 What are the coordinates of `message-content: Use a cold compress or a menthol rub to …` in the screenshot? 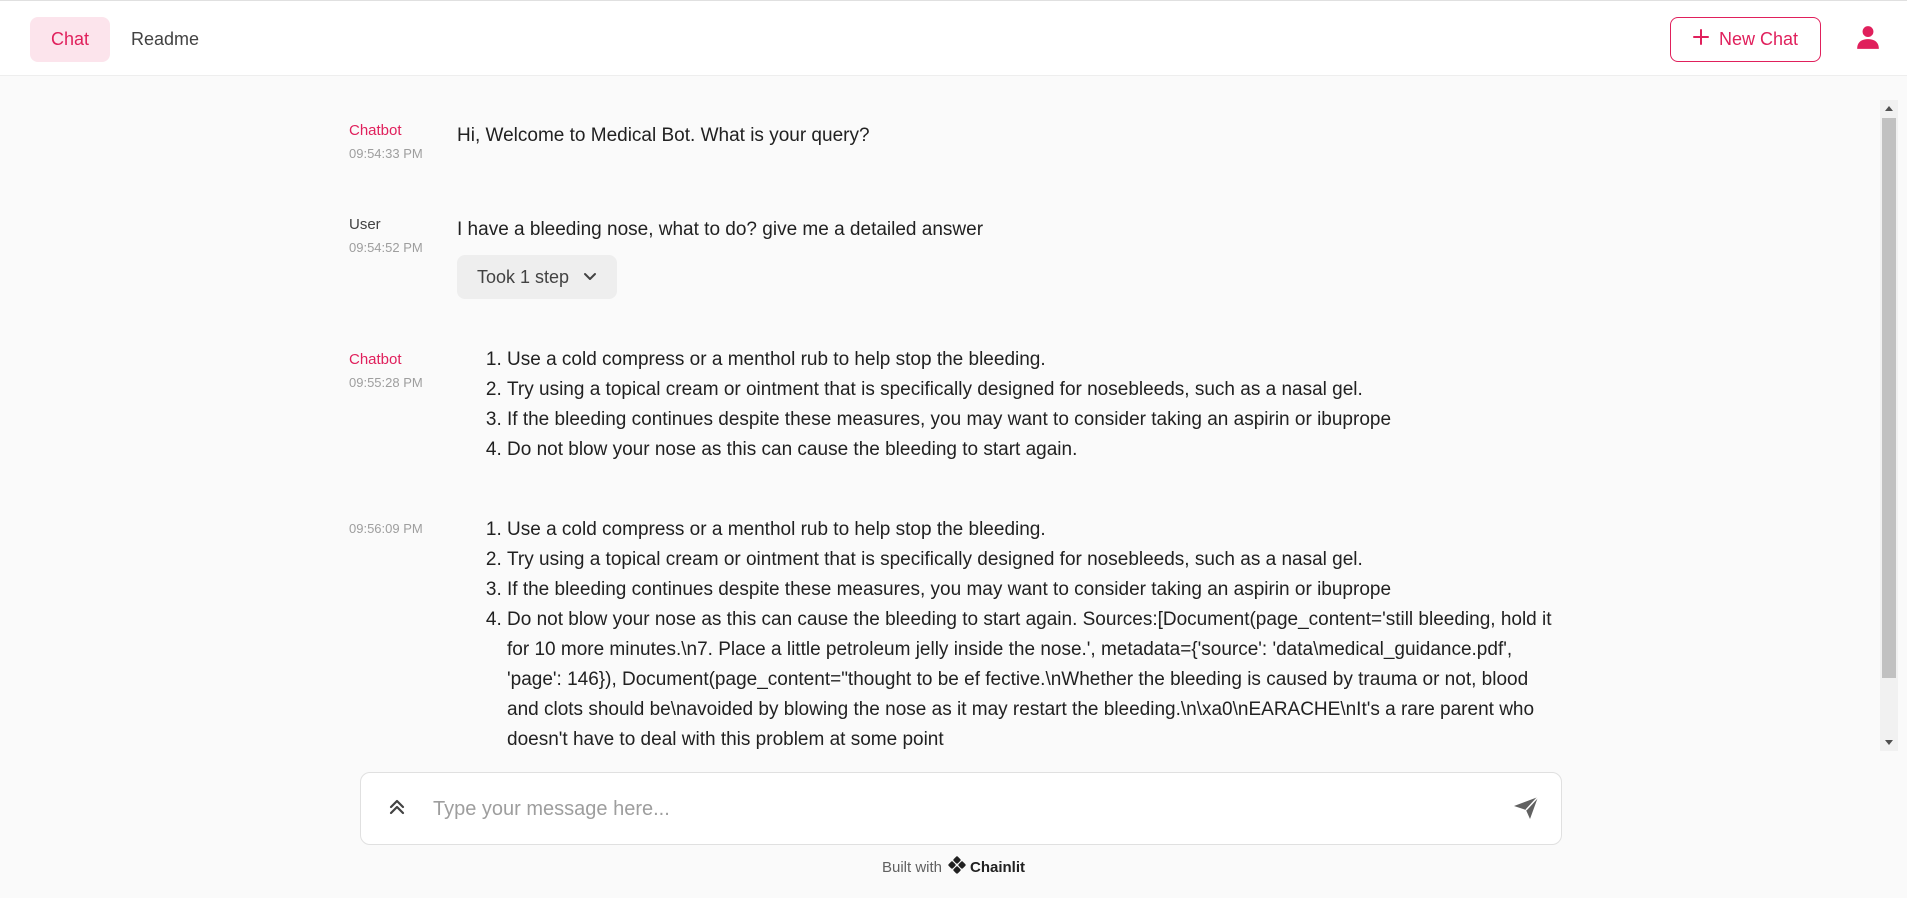 It's located at (1007, 405).